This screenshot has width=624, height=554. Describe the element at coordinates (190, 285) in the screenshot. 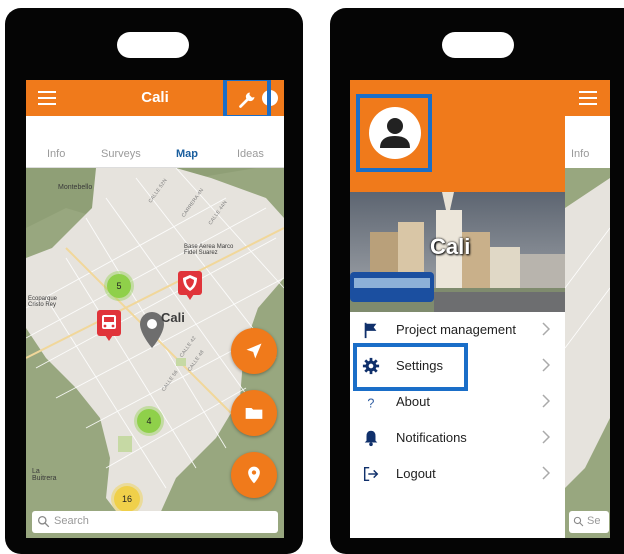

I see `shield-marker-icon` at that location.